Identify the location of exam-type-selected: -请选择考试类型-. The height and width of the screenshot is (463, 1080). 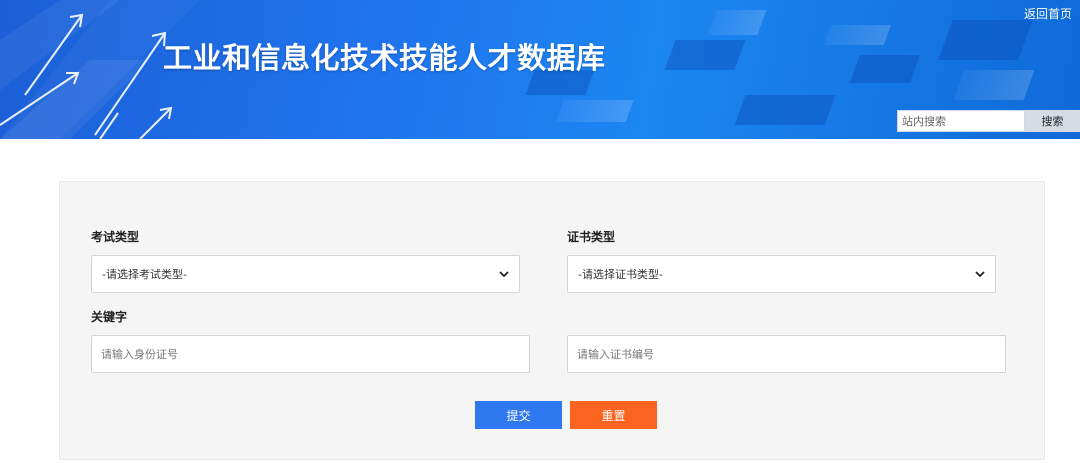
(144, 274).